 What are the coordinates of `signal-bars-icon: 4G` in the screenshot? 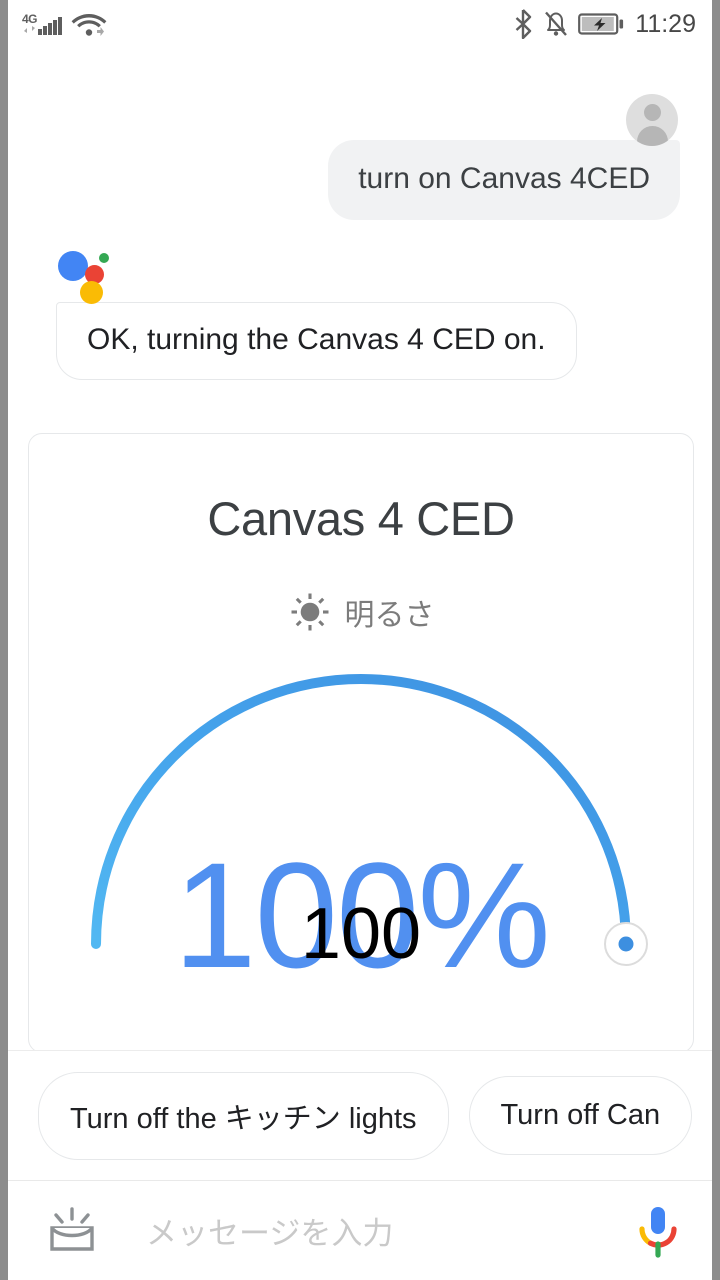 It's located at (42, 23).